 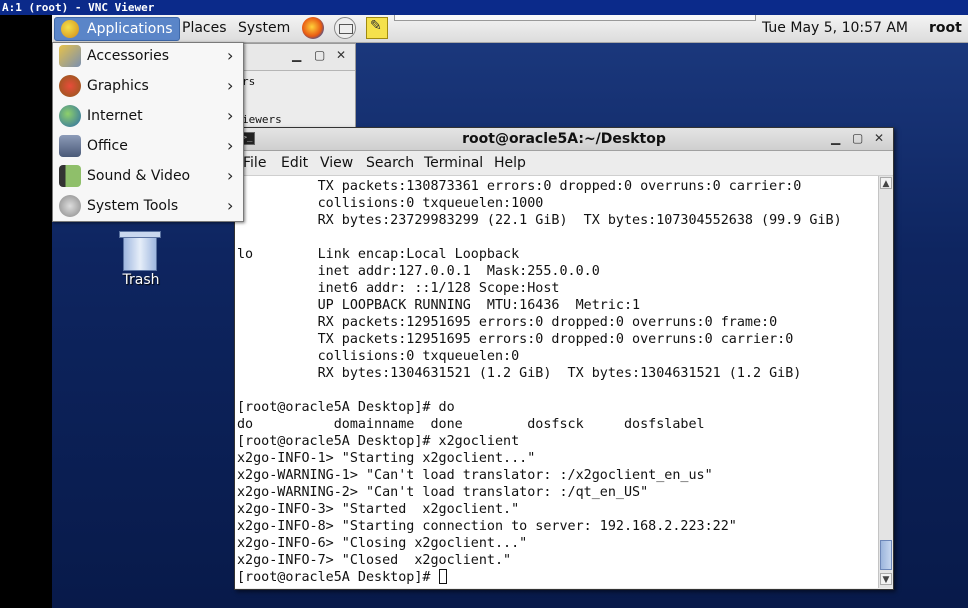 I want to click on background-window-text: iewers, so click(x=262, y=119).